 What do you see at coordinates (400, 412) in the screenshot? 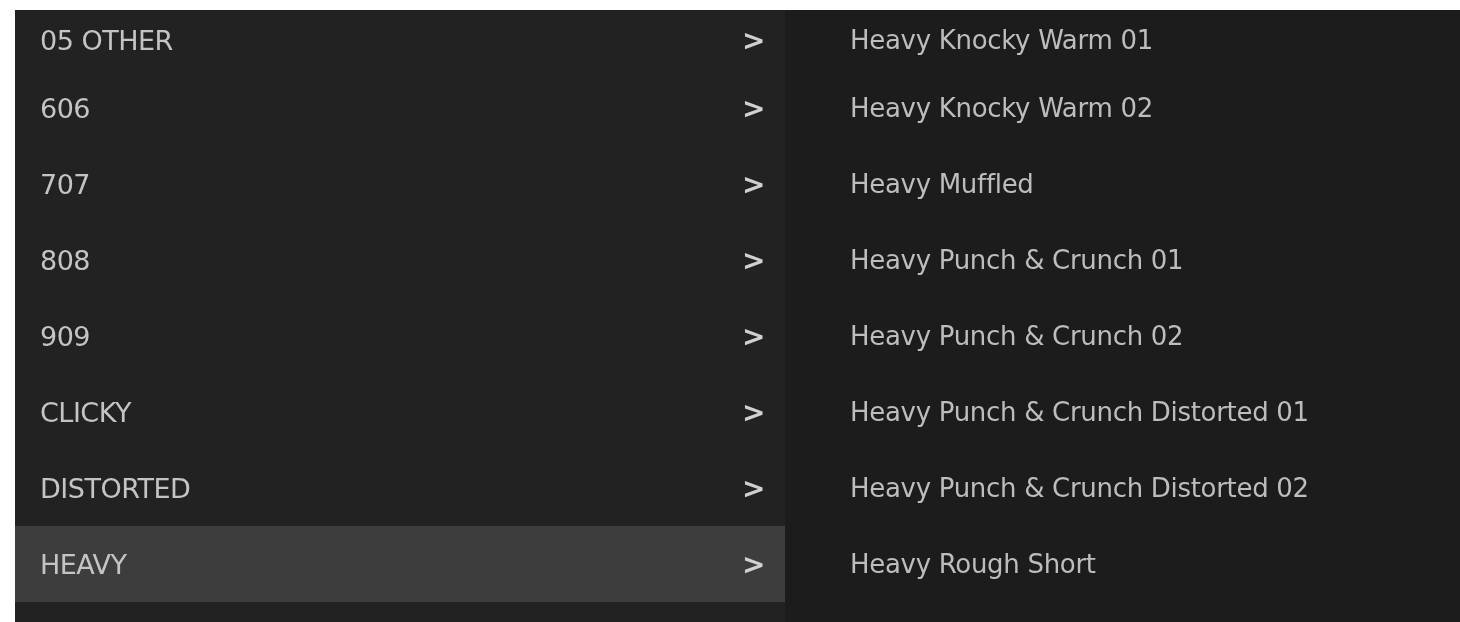
I see `category-item: CLICKY >` at bounding box center [400, 412].